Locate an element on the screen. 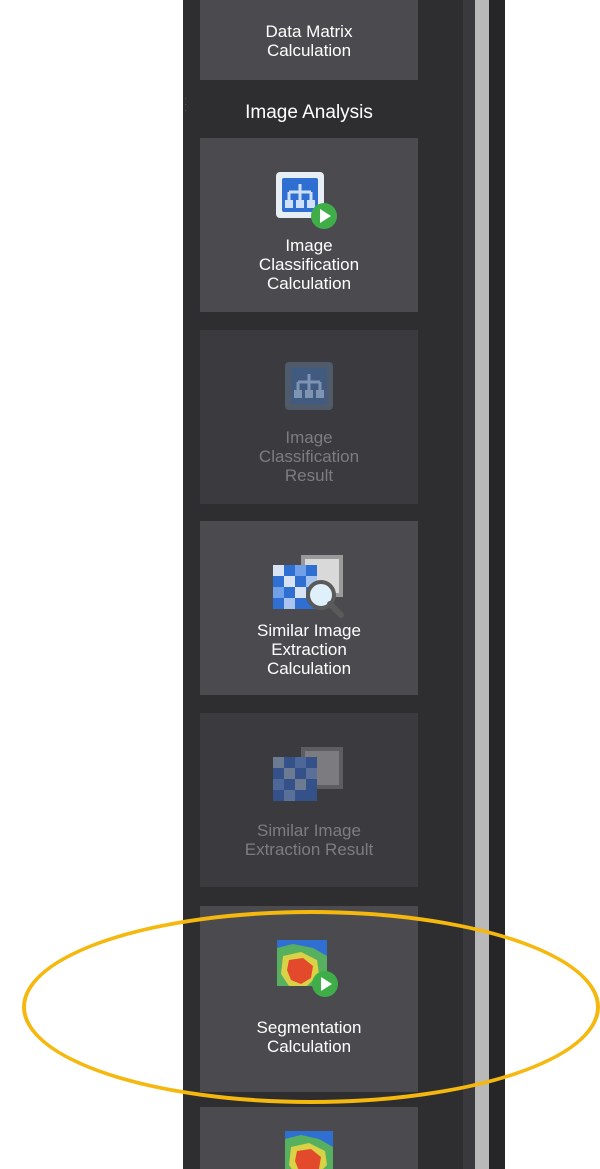 The width and height of the screenshot is (600, 1169). data-matrix-calculation-label: Data Matrix Calculation is located at coordinates (309, 41).